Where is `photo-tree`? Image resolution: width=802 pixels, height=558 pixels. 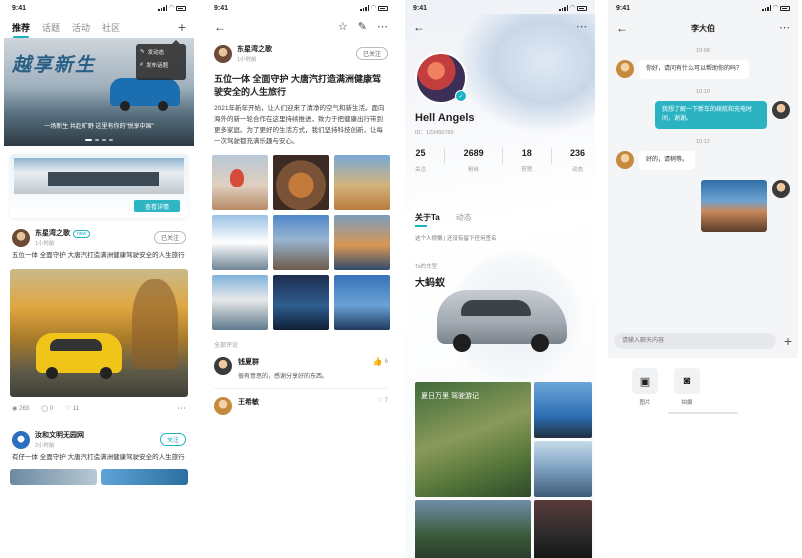 photo-tree is located at coordinates (155, 324).